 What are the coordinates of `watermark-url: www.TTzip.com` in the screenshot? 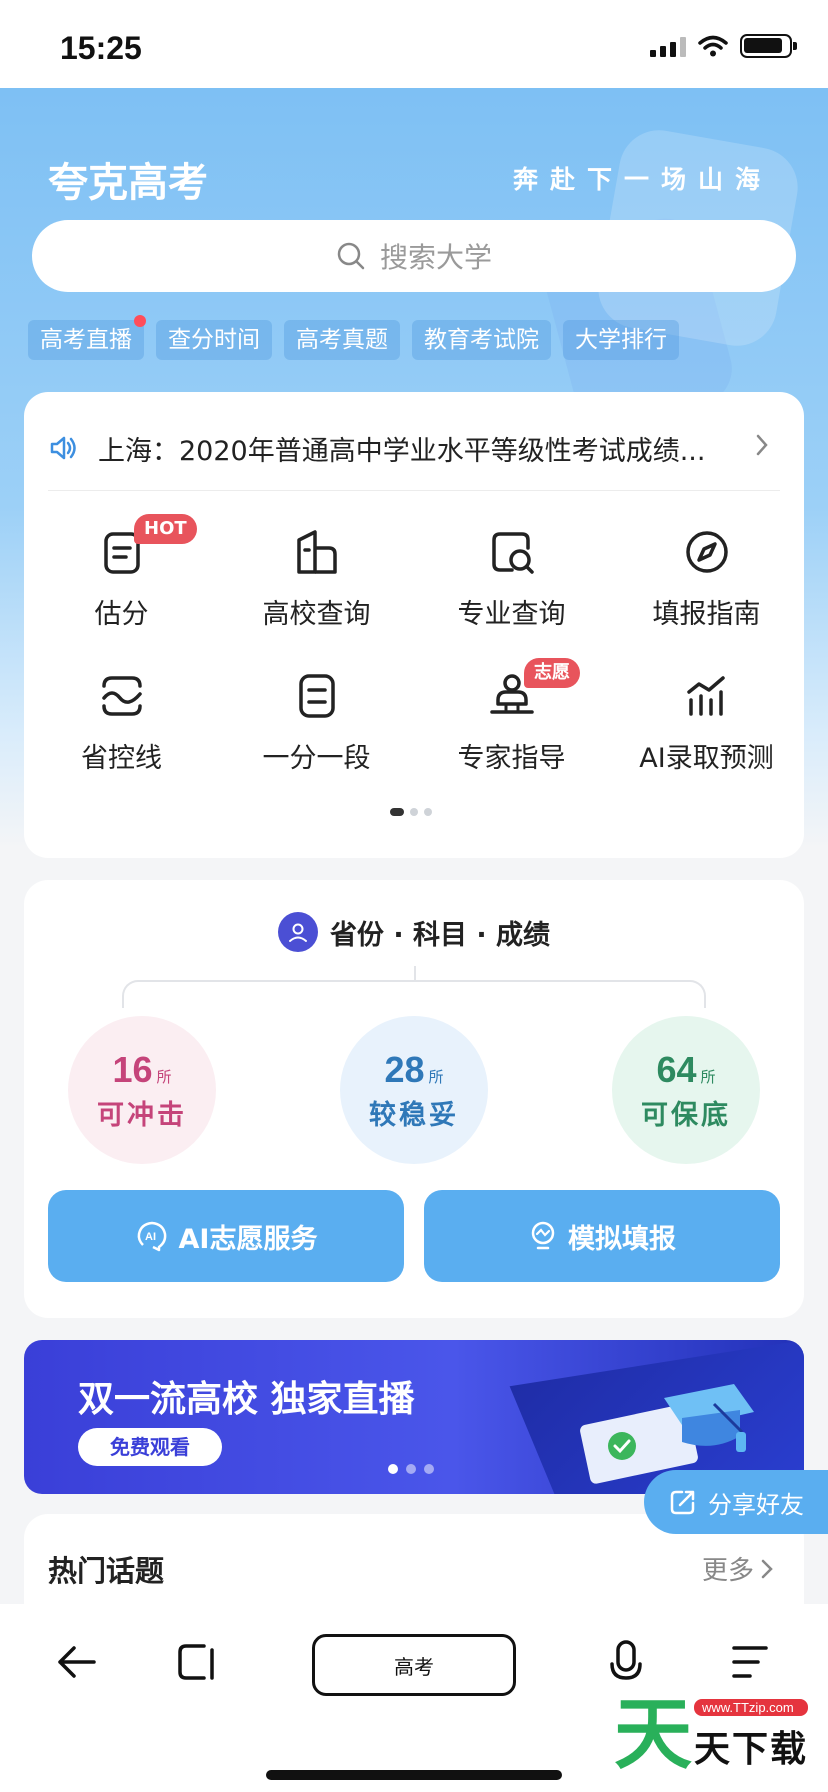 It's located at (750, 1707).